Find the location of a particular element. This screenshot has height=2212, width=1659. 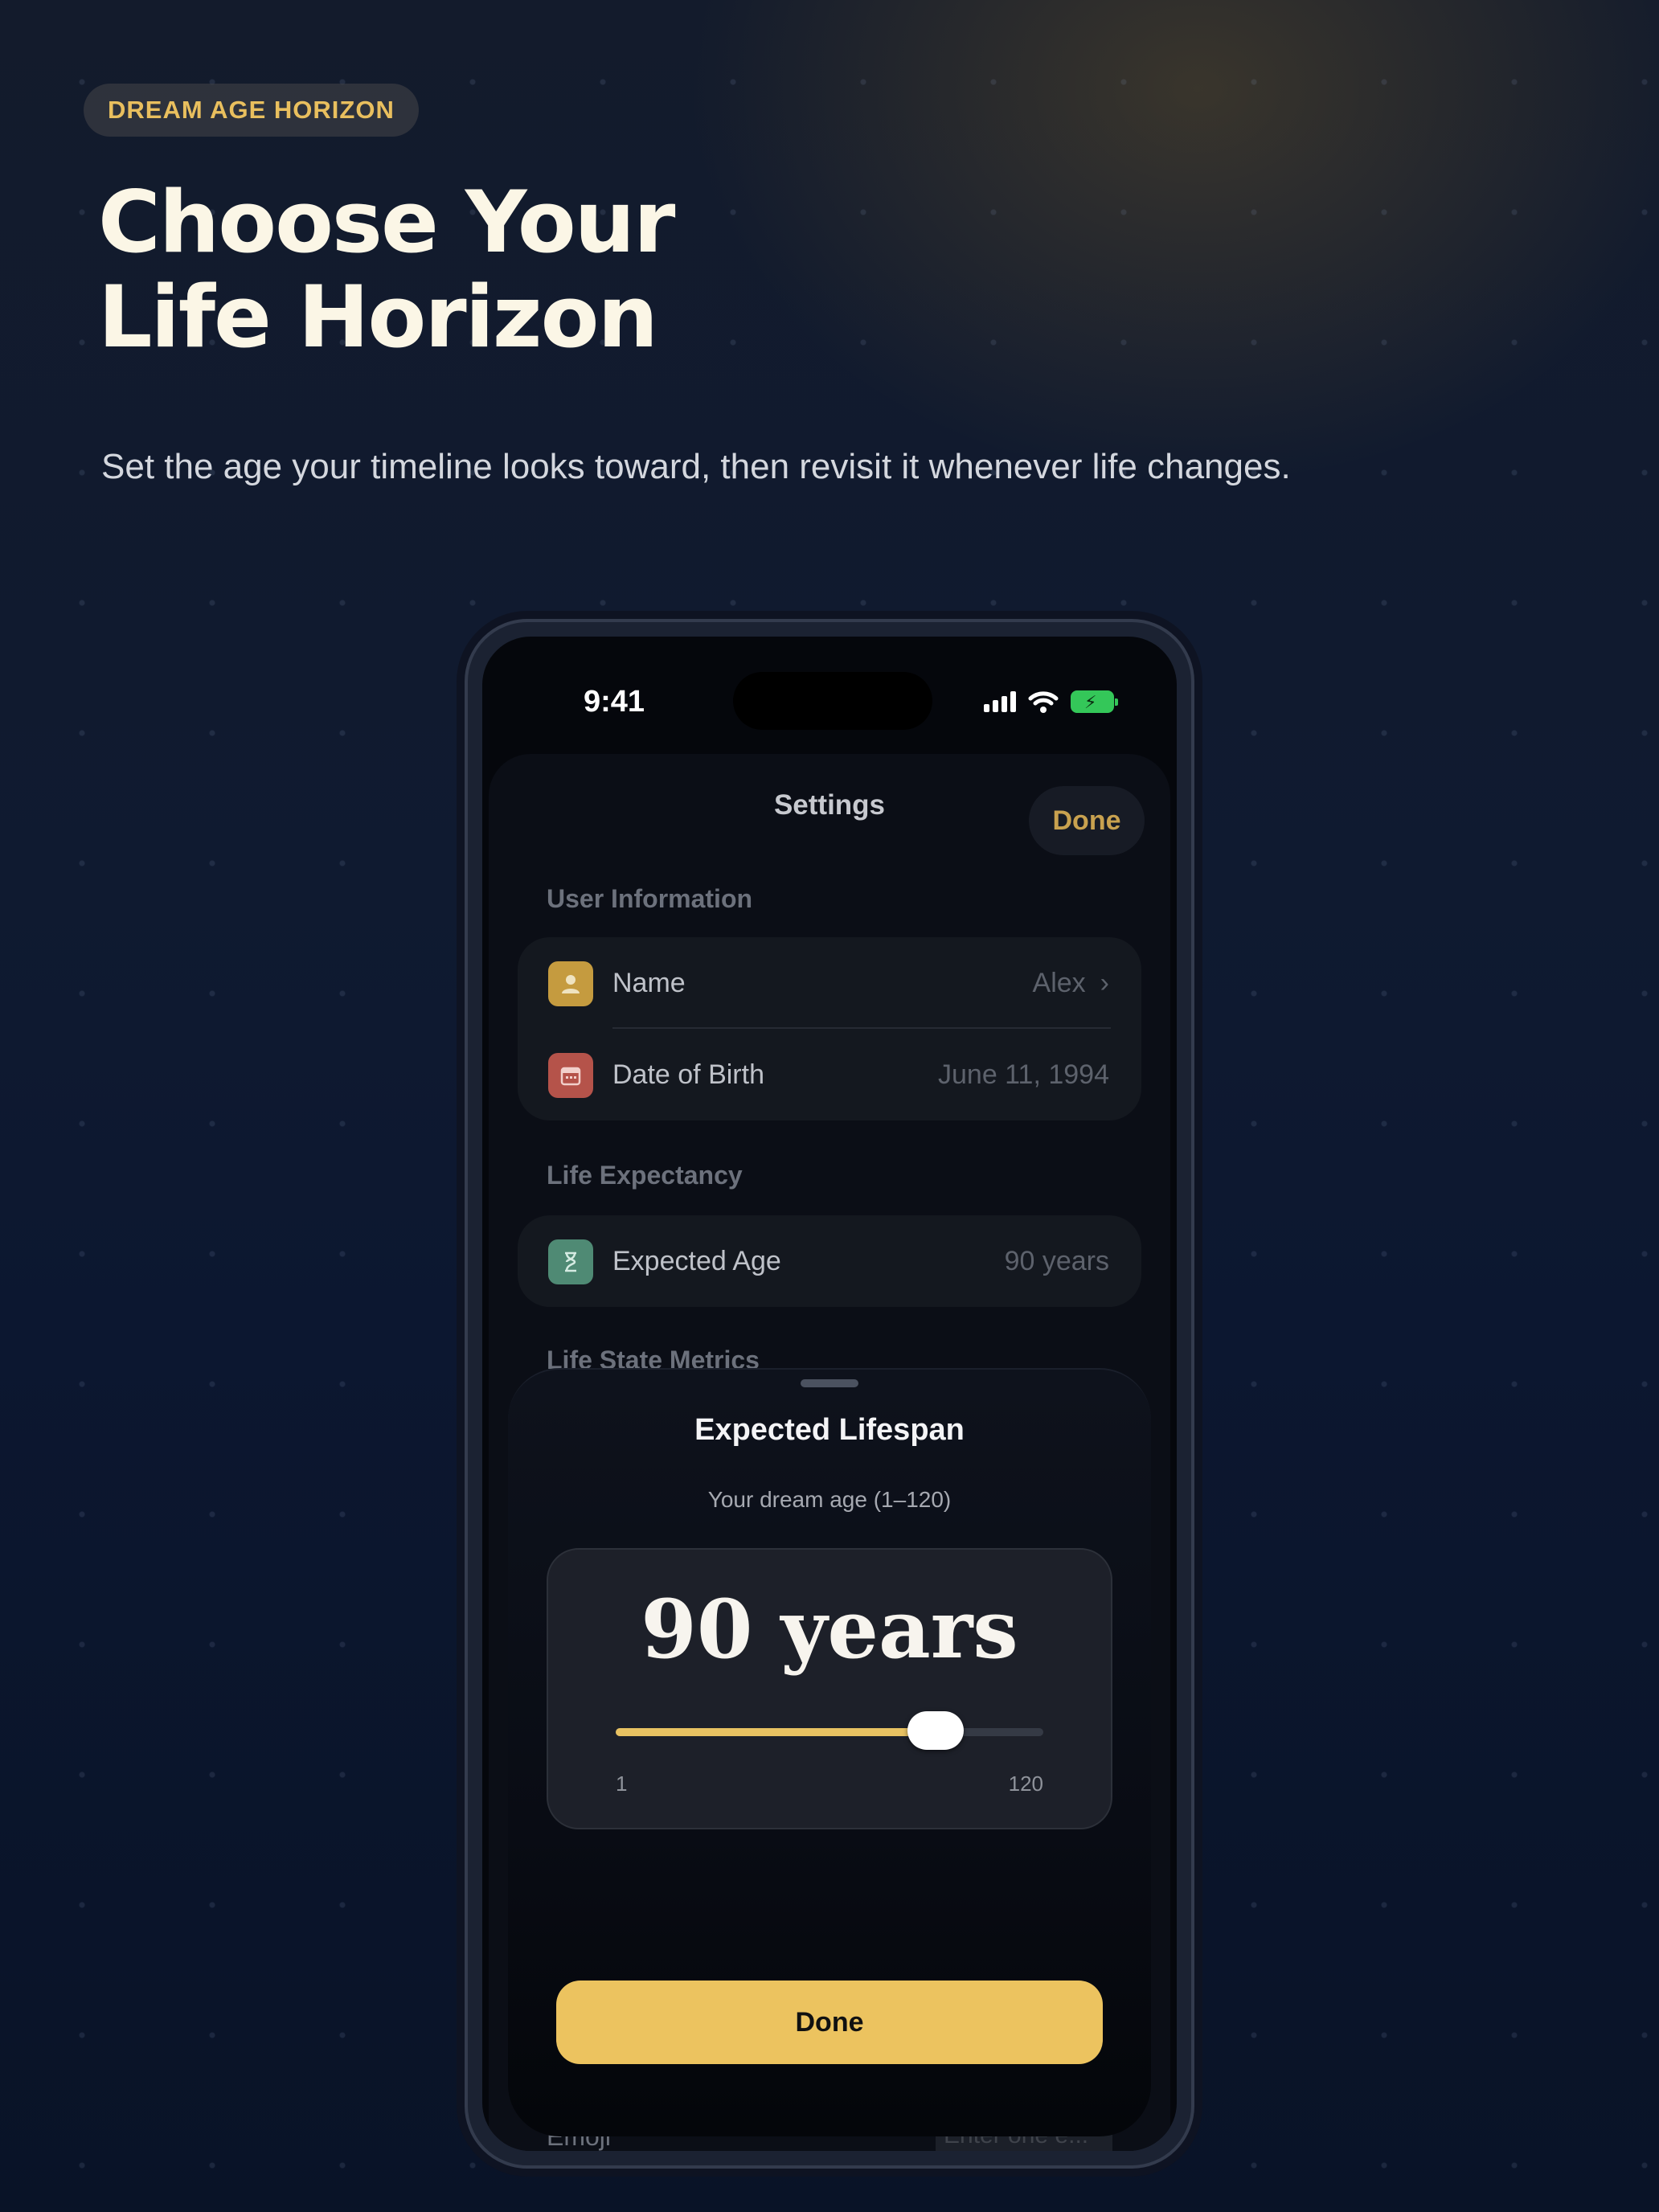

date-of-birth-value: June 11, 1994 is located at coordinates (1023, 1074).